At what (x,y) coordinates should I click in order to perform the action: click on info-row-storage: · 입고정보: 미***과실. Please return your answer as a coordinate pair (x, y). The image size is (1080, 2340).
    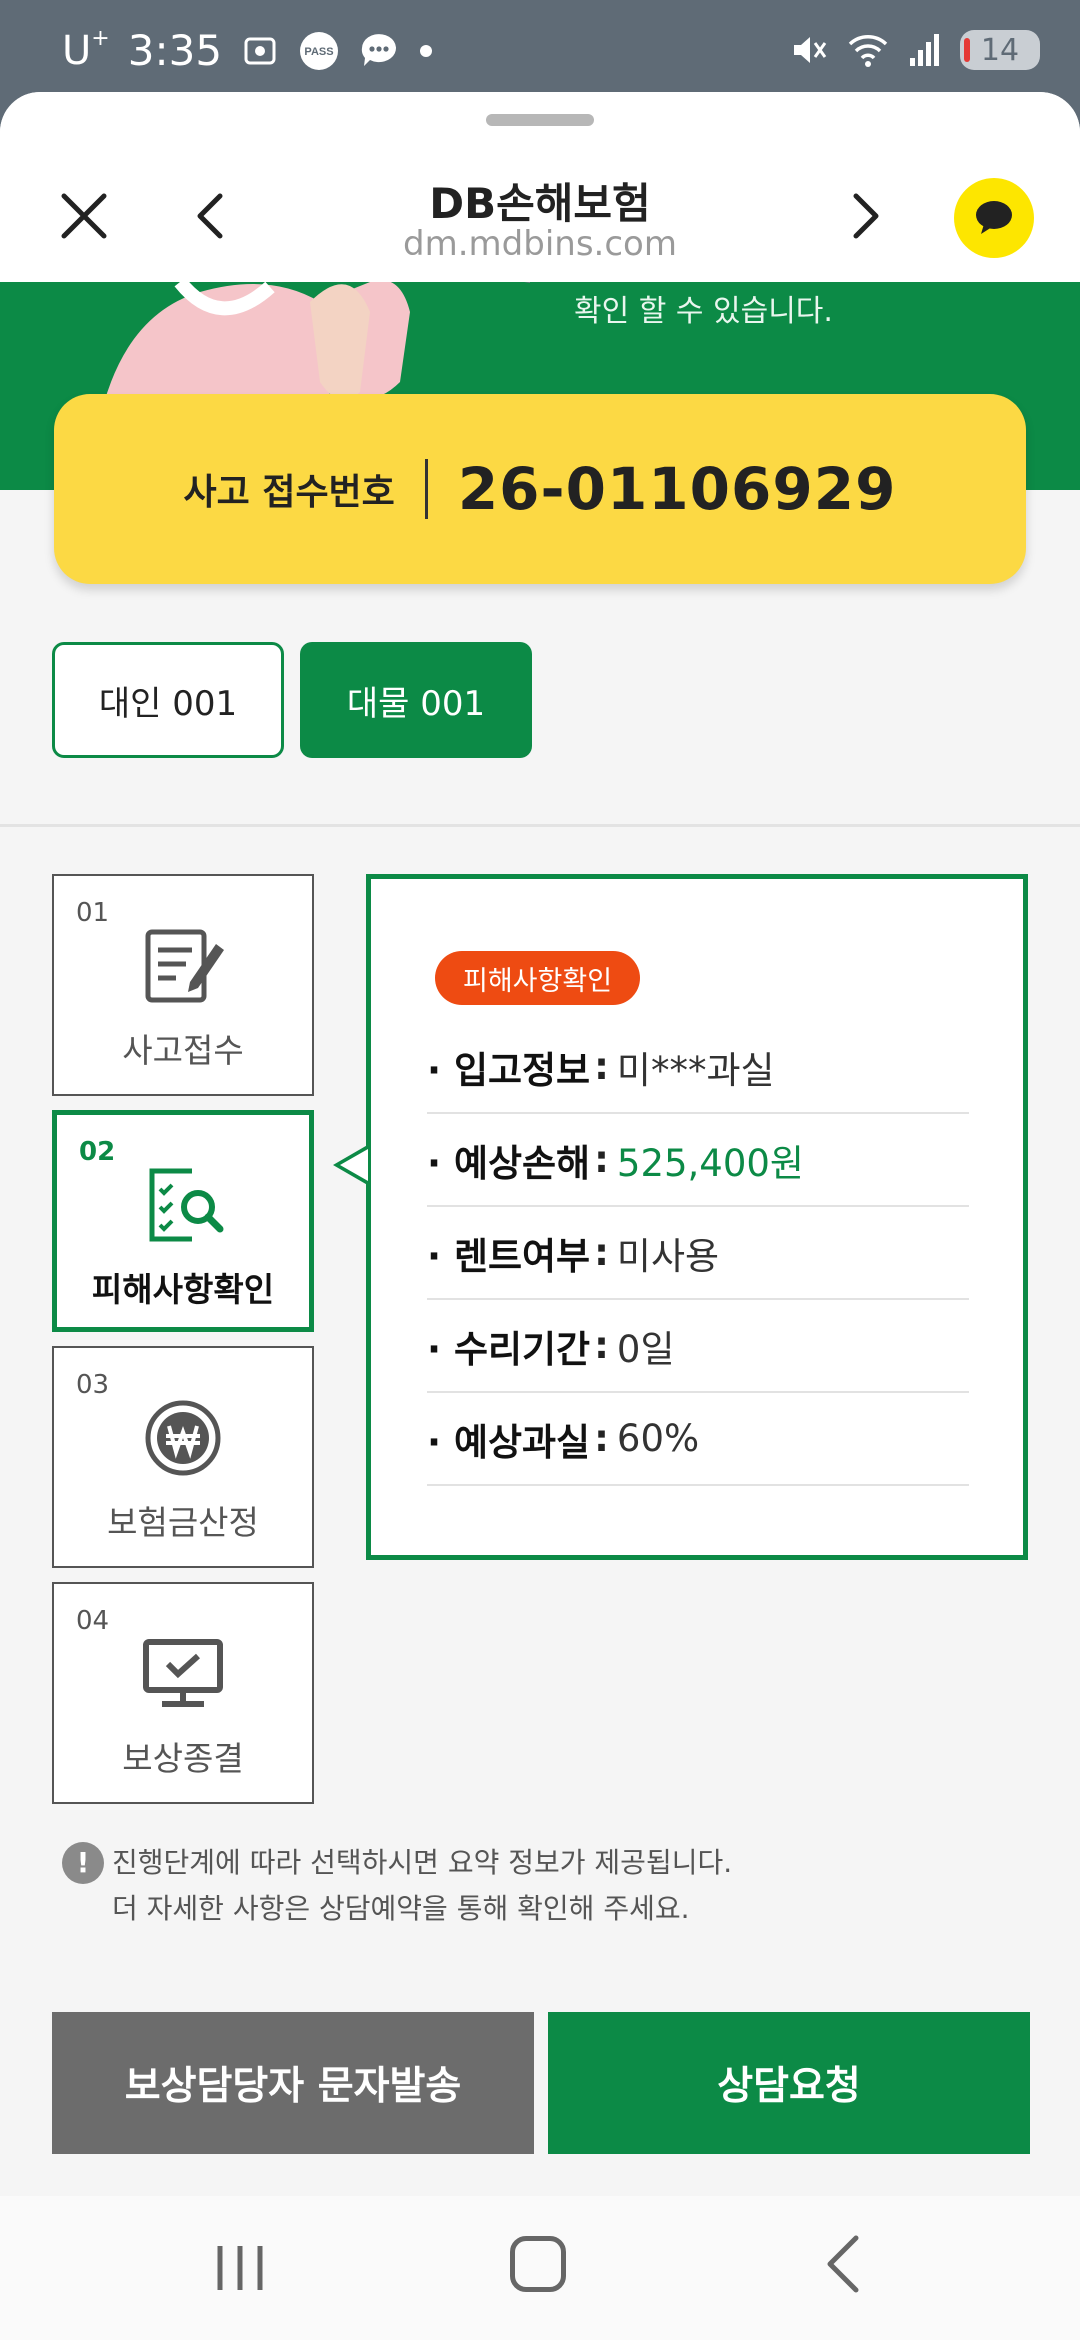
    Looking at the image, I should click on (698, 1067).